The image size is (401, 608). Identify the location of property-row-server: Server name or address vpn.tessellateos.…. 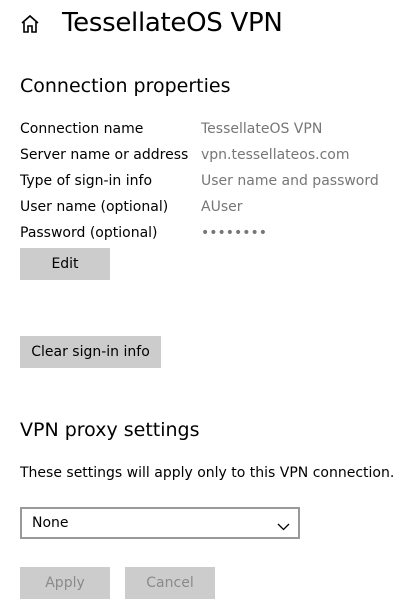
(210, 155).